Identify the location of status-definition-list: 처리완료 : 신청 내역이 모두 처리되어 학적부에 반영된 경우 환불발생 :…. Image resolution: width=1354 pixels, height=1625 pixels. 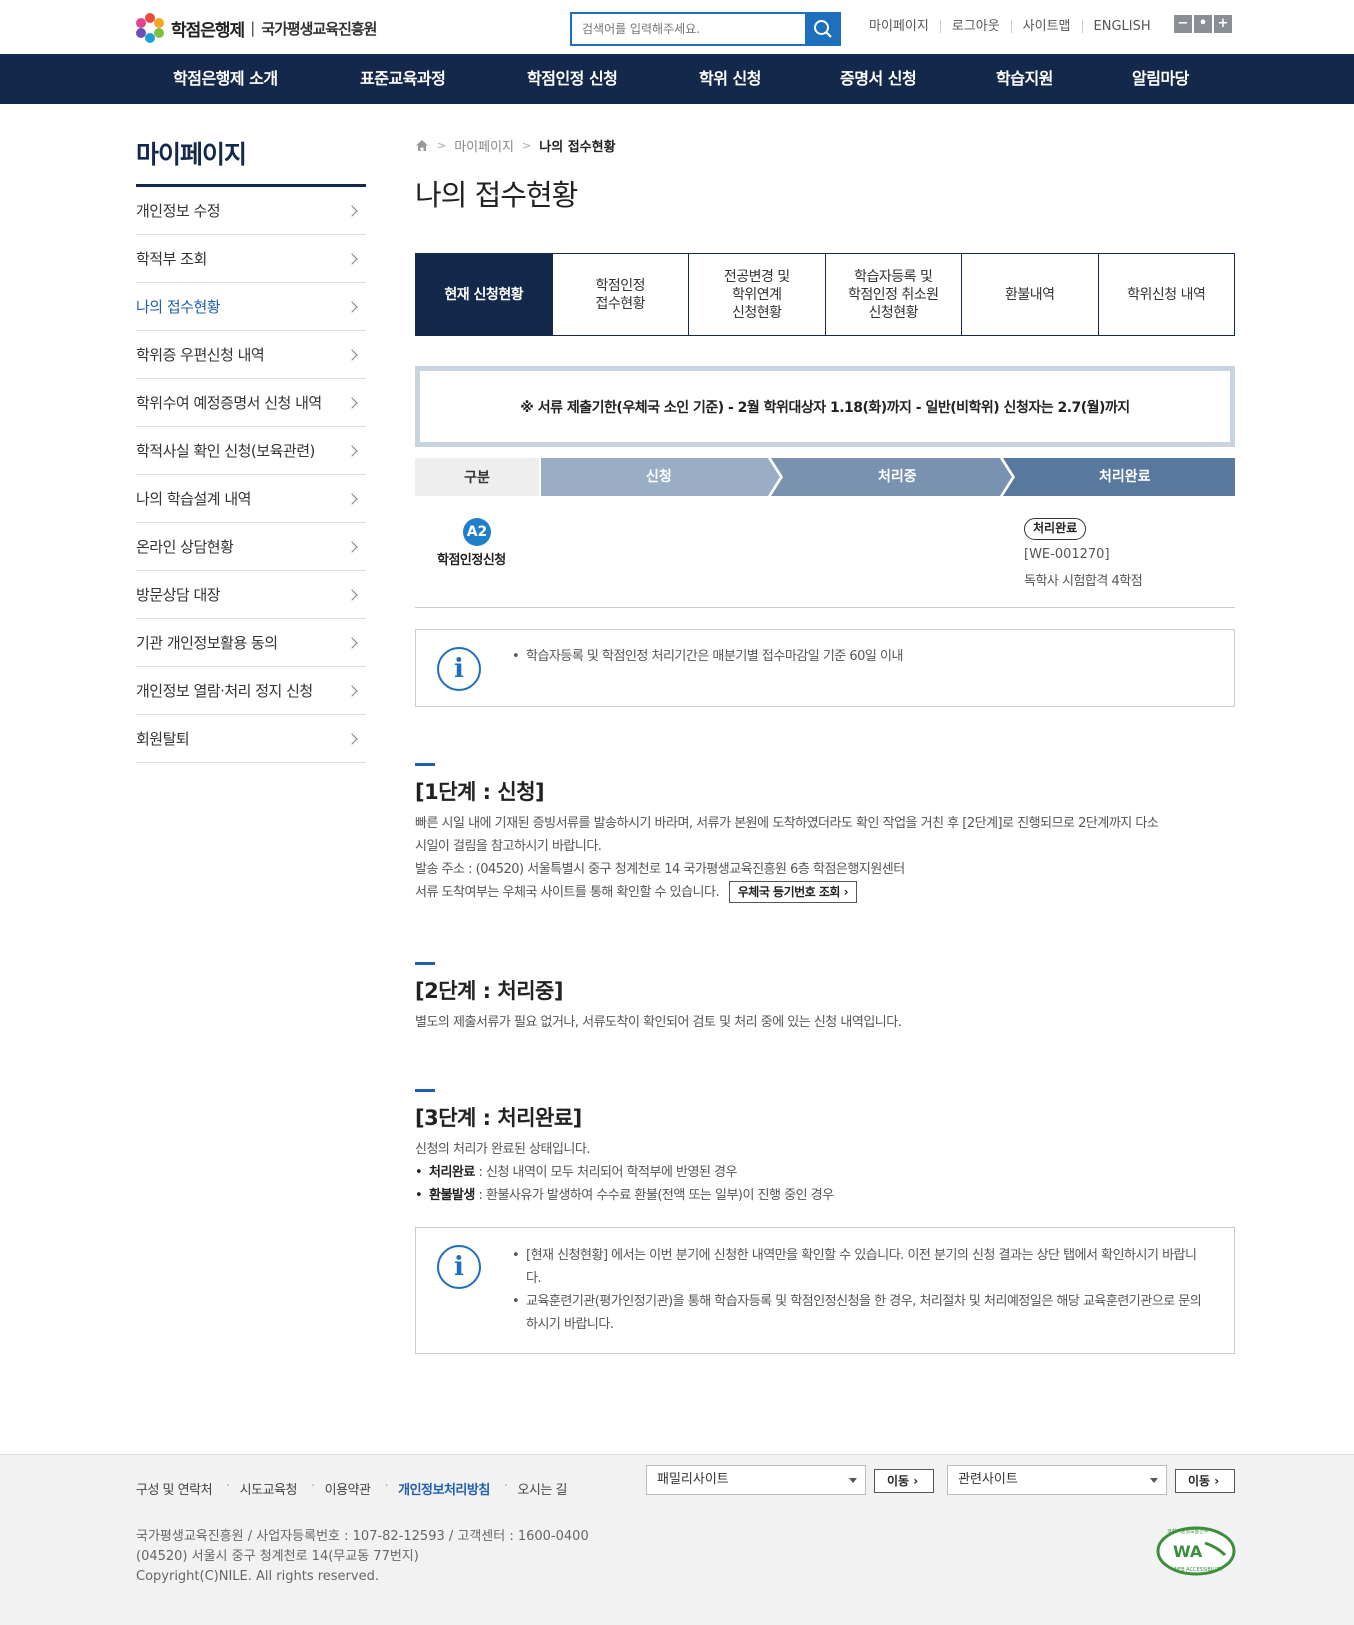
(825, 1184).